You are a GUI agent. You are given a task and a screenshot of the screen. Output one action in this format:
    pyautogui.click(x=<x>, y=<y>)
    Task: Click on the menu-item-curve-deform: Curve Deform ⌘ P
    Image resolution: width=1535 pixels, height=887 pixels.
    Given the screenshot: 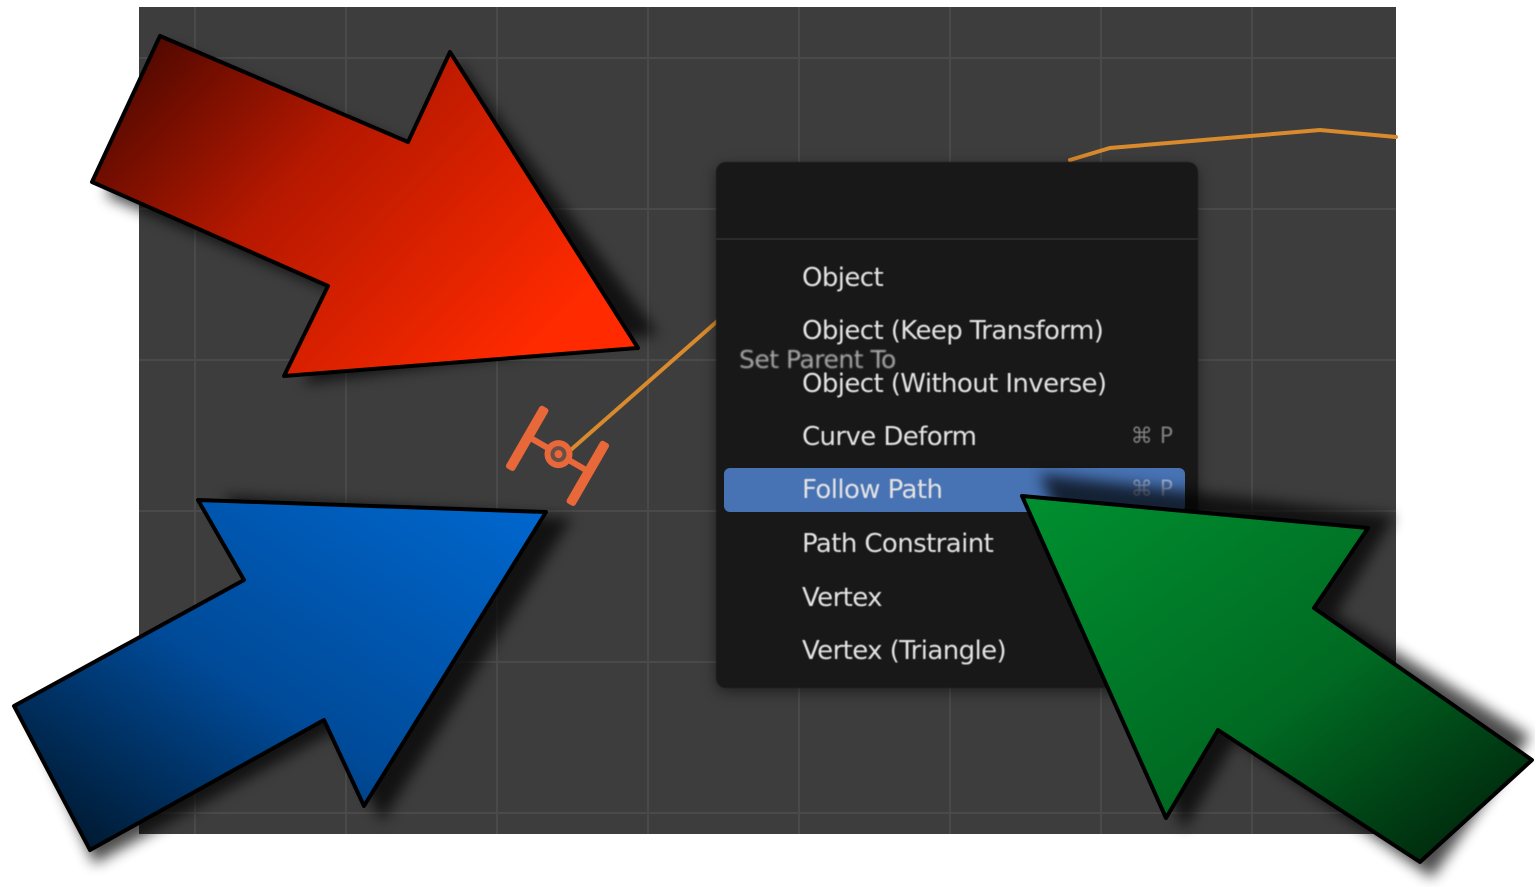 What is the action you would take?
    pyautogui.click(x=954, y=437)
    